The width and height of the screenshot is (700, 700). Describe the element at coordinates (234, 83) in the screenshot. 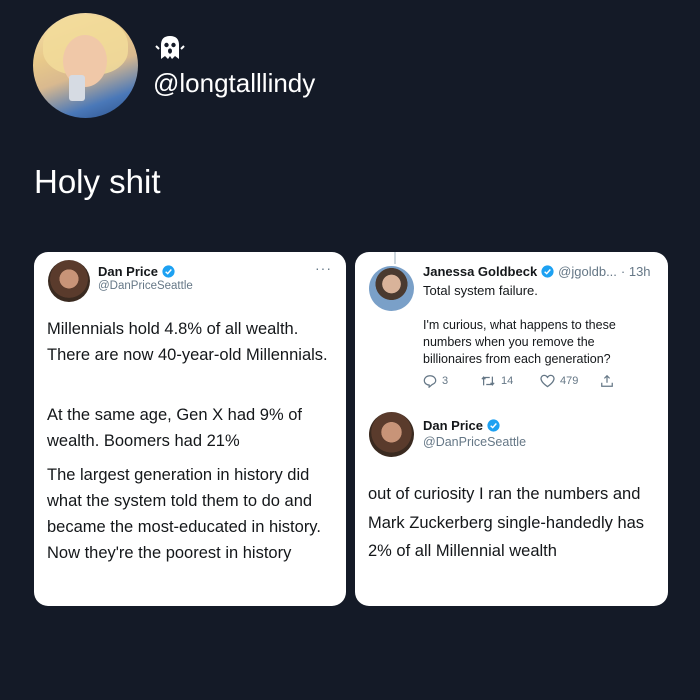

I see `post-author-handle: @longtalllindy` at that location.